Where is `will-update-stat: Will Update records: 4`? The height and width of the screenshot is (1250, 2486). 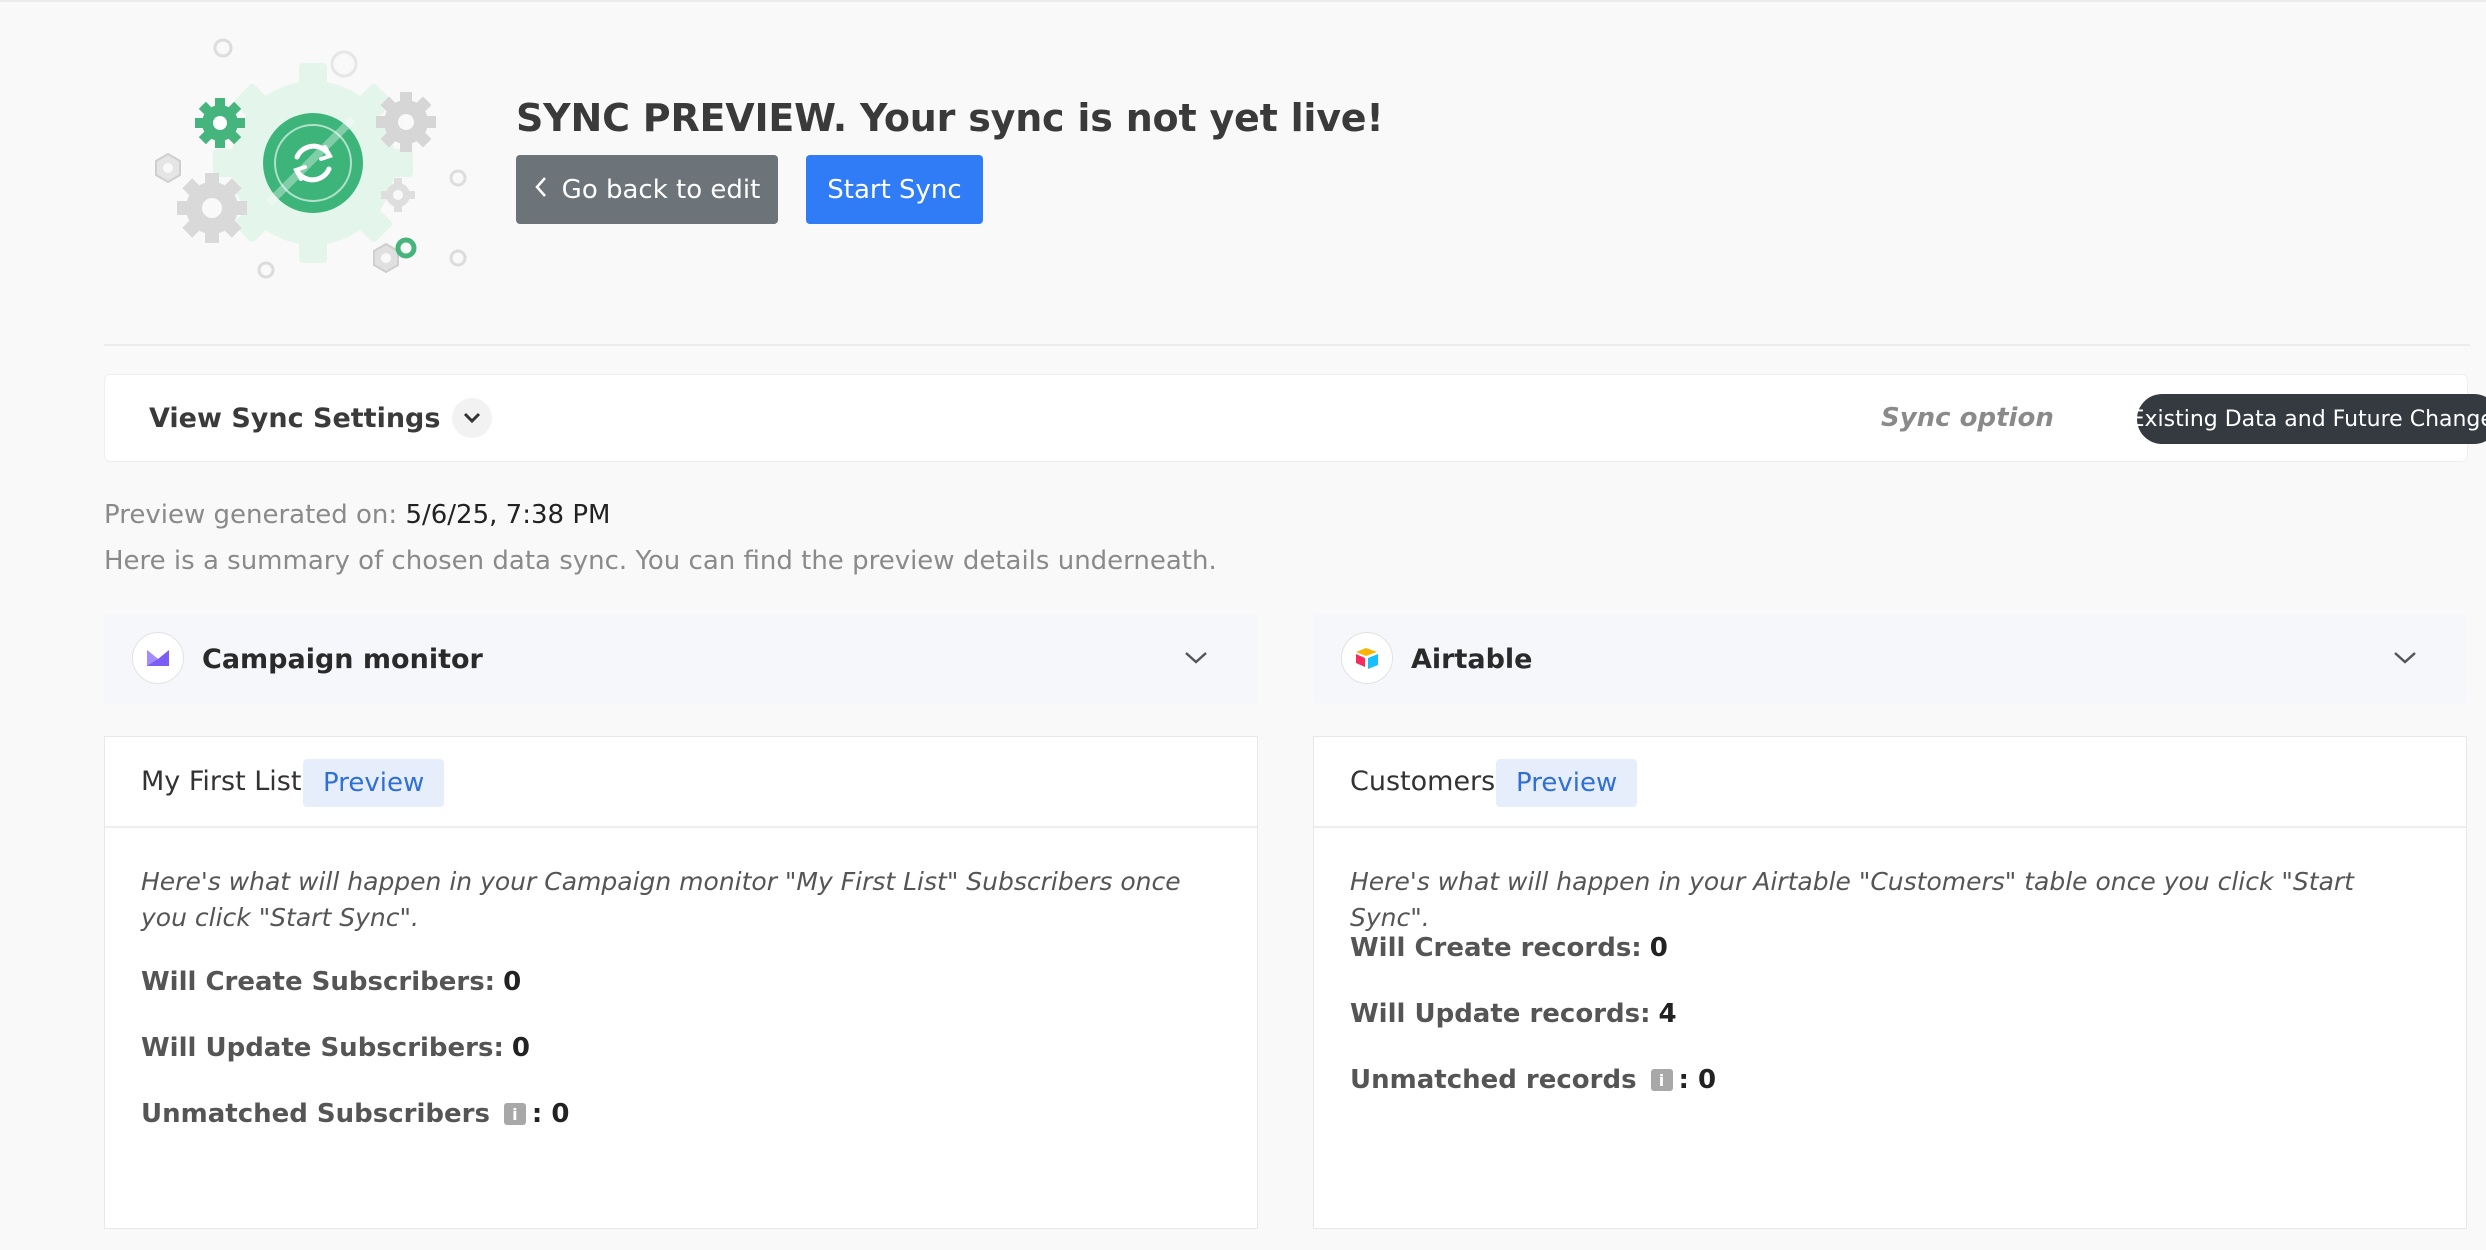
will-update-stat: Will Update records: 4 is located at coordinates (1513, 1014).